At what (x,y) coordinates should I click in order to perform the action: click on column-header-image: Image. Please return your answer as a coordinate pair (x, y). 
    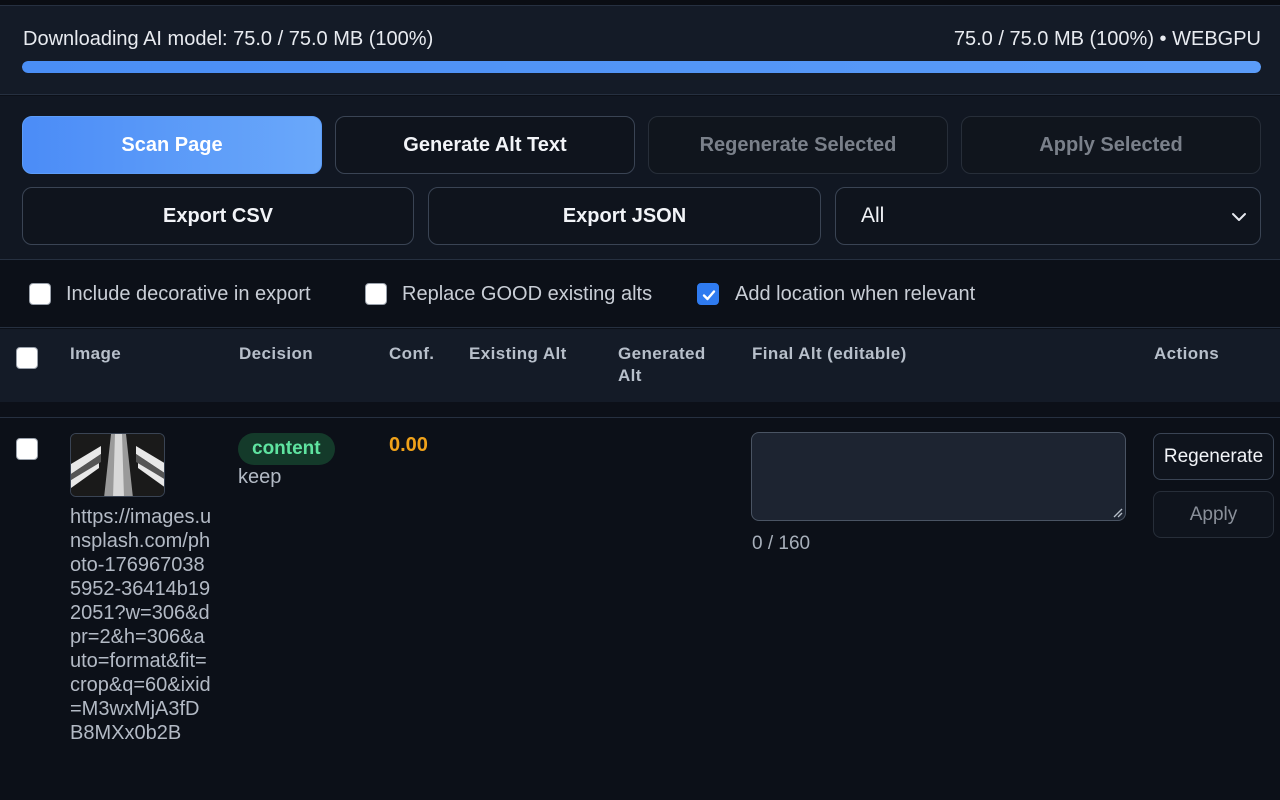
    Looking at the image, I should click on (96, 353).